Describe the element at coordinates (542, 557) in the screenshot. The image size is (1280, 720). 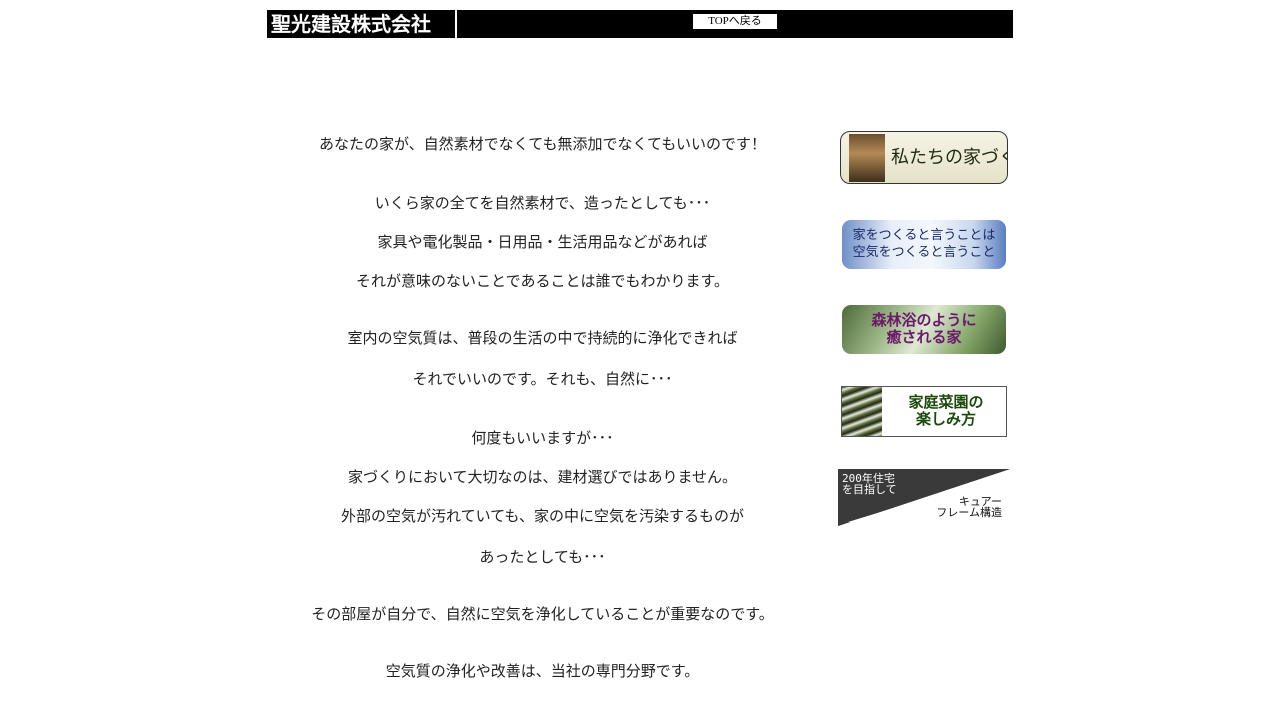
I see `content-line: あったとしても･･･` at that location.